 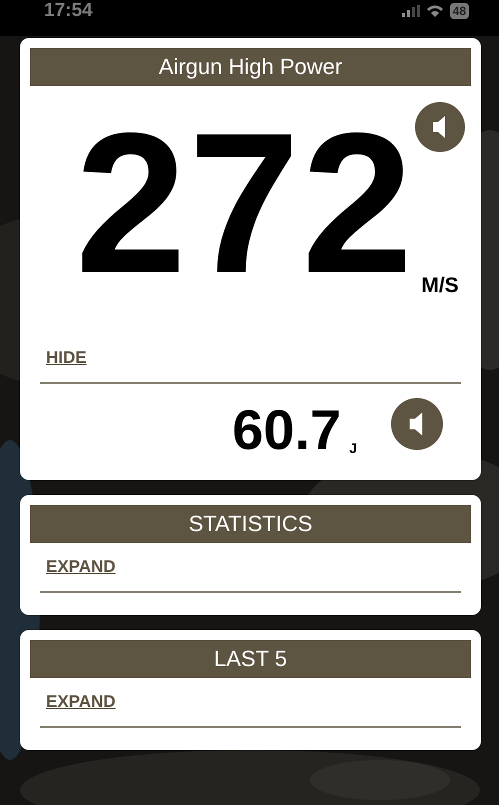 What do you see at coordinates (435, 11) in the screenshot?
I see `wifi-icon` at bounding box center [435, 11].